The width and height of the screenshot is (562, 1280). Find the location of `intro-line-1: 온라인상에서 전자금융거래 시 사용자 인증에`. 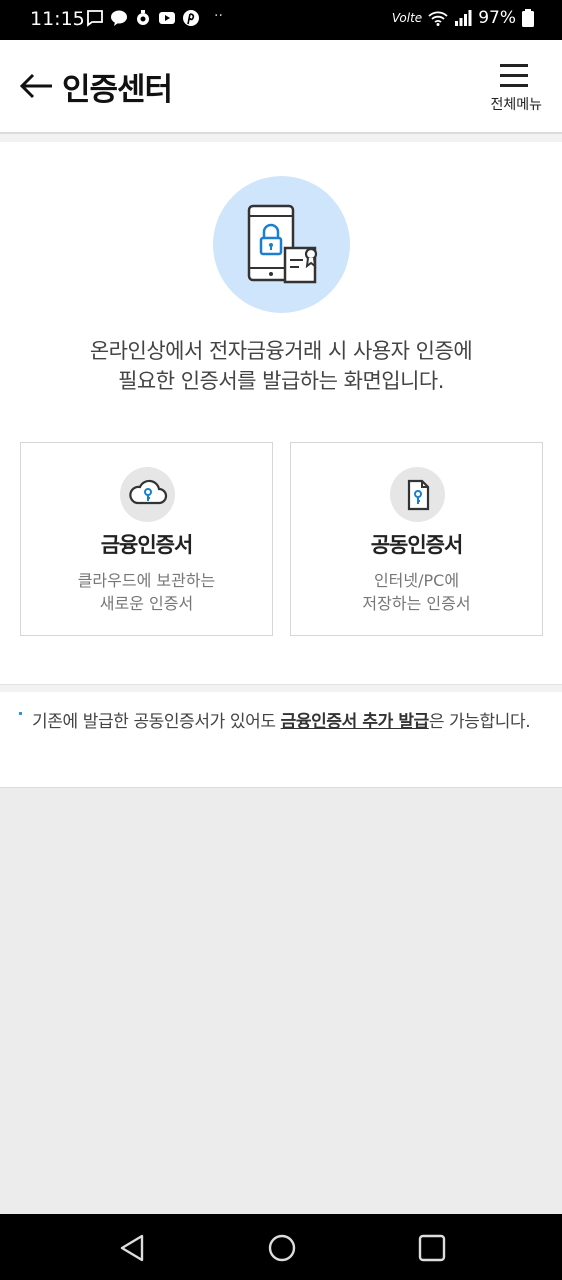

intro-line-1: 온라인상에서 전자금융거래 시 사용자 인증에 is located at coordinates (281, 351).